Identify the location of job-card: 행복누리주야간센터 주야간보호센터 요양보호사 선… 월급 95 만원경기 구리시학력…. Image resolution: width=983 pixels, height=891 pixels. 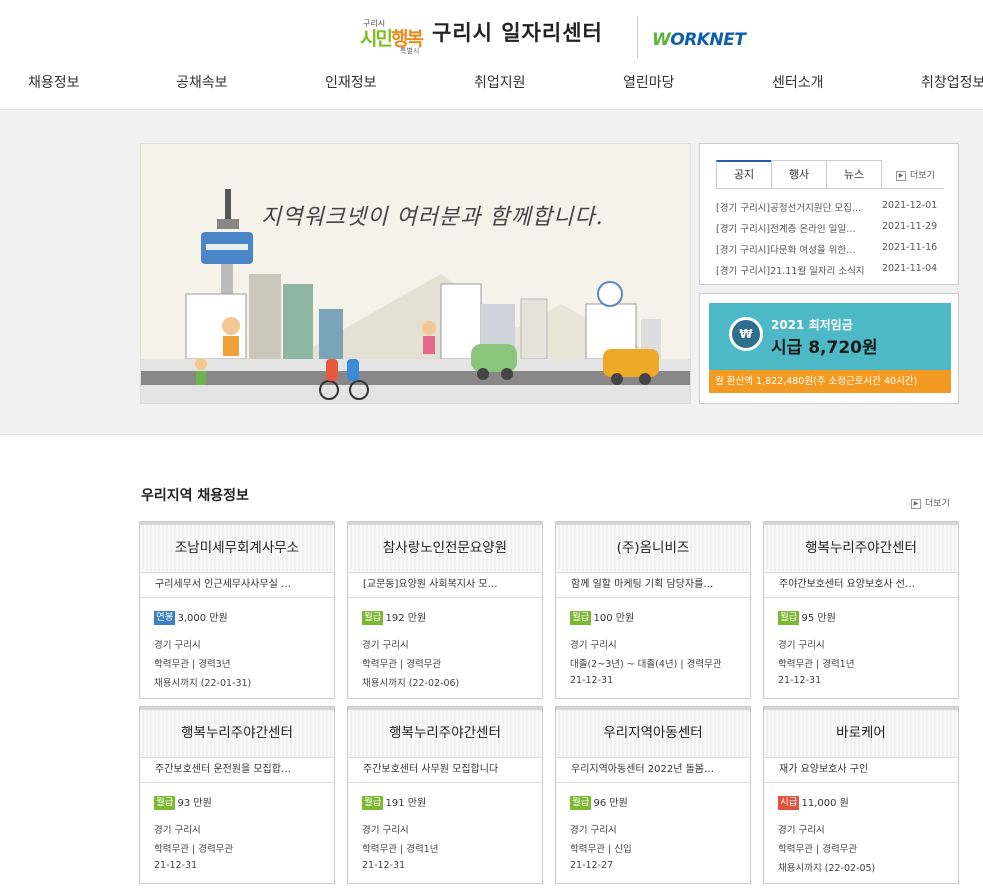
(861, 610).